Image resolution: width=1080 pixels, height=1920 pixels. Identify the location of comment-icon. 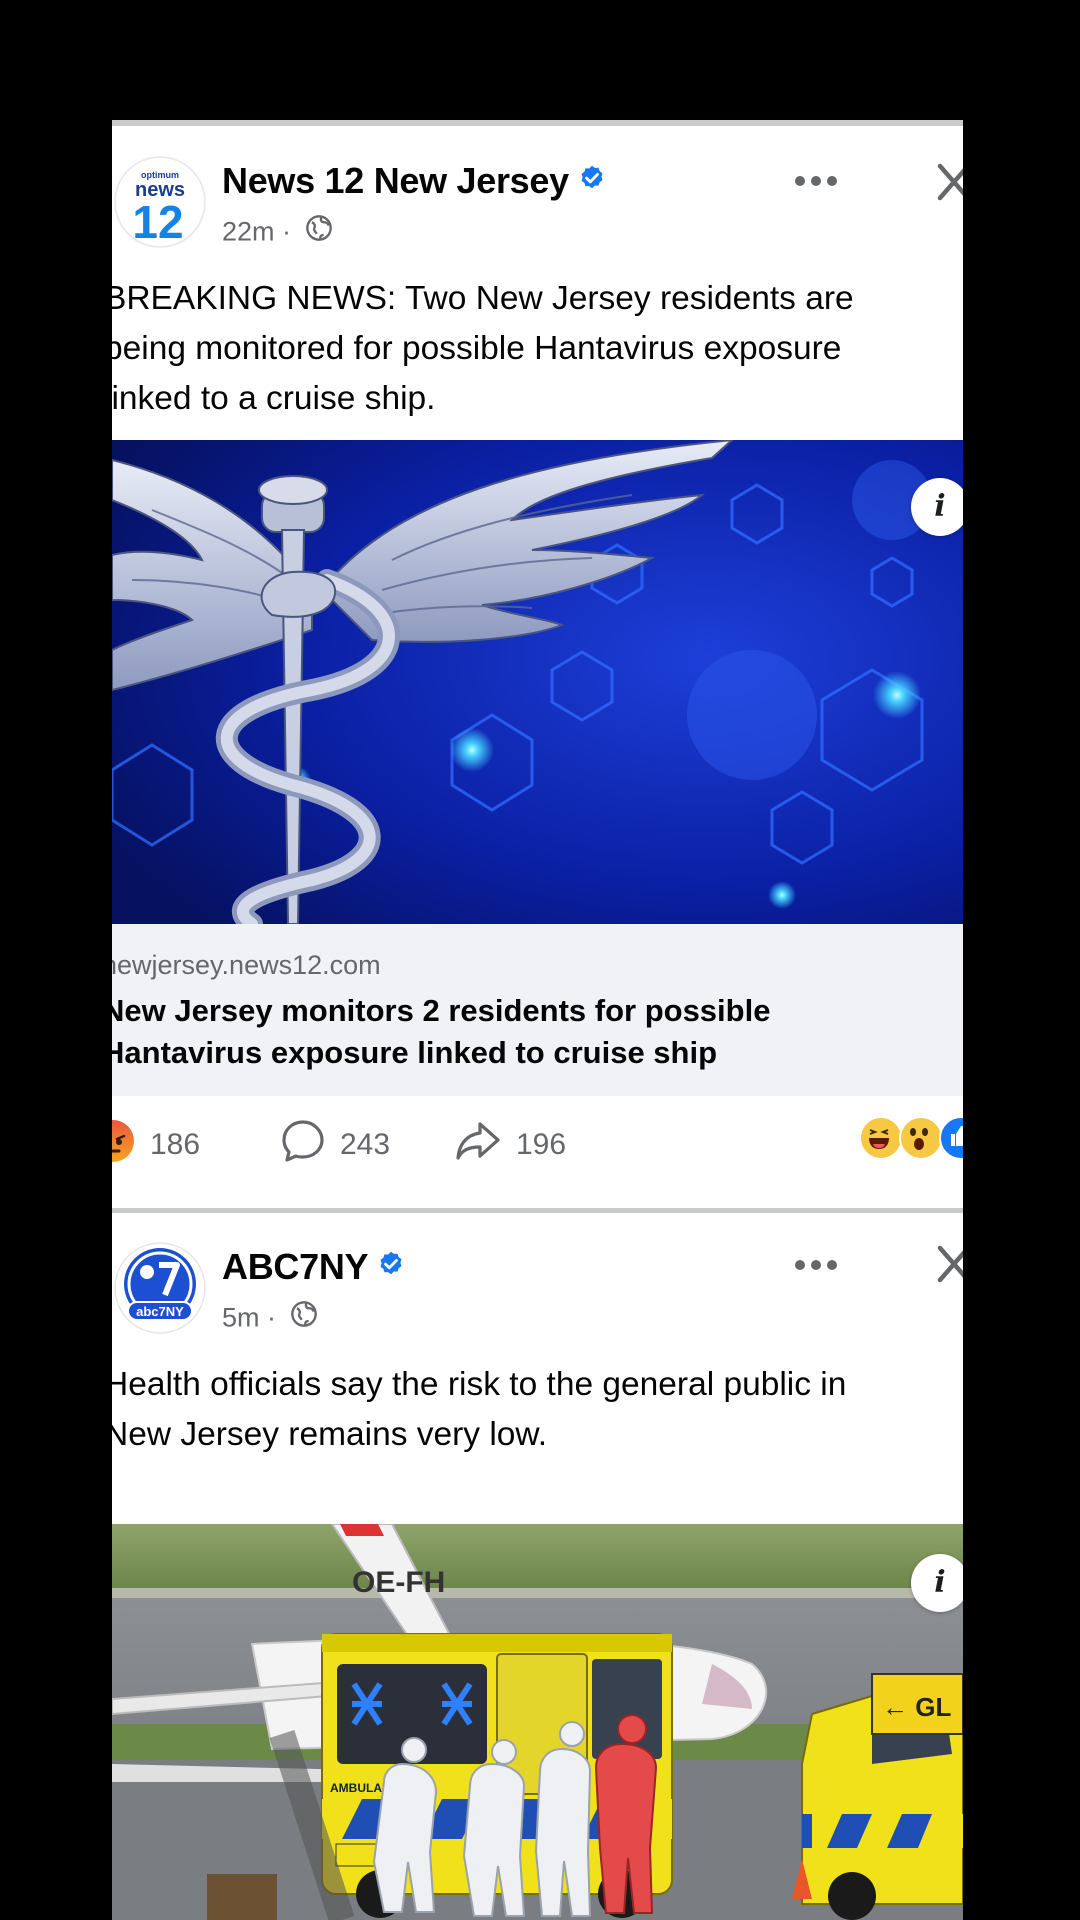
(303, 1145).